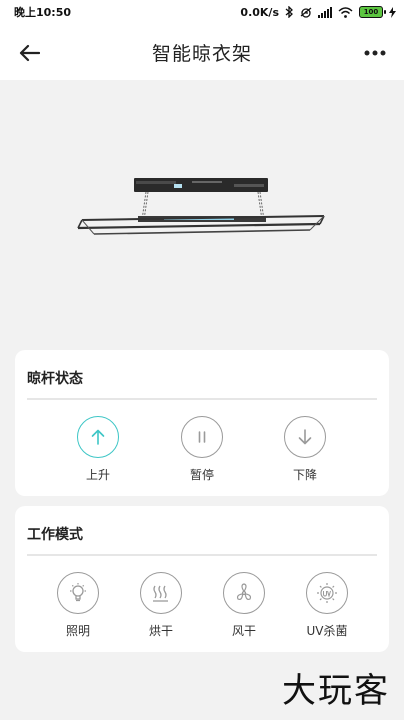 The width and height of the screenshot is (404, 720). Describe the element at coordinates (325, 12) in the screenshot. I see `signal-icon` at that location.